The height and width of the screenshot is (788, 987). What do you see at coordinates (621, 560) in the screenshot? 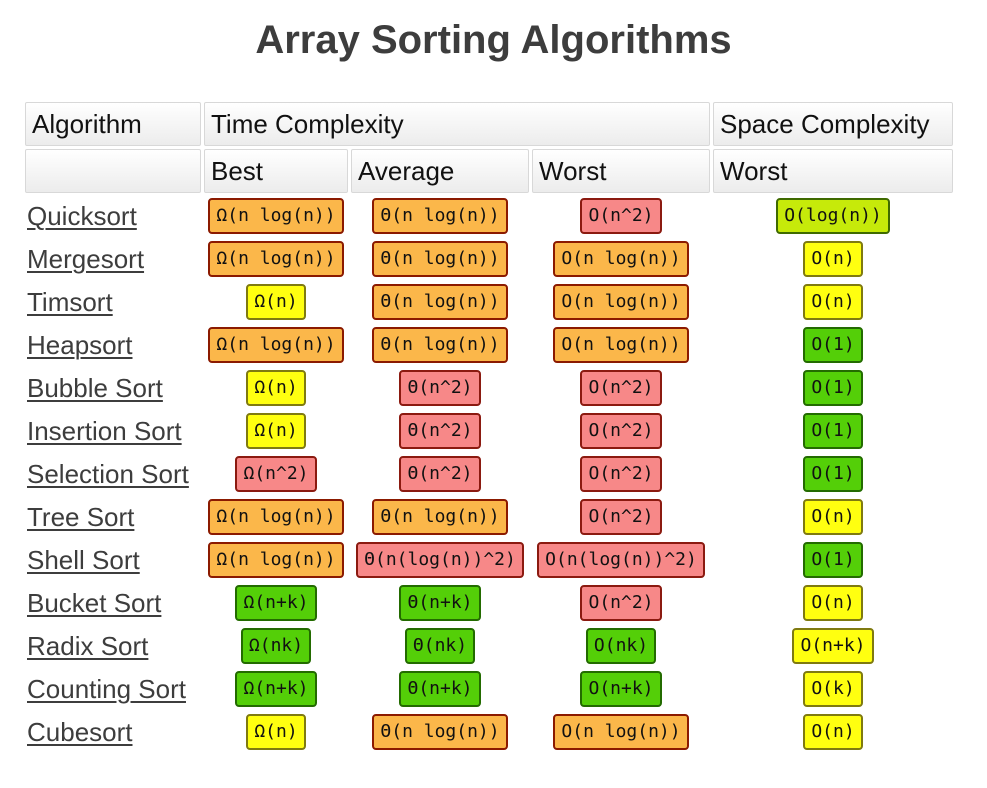
I see `worst-complexity-cell: O(n(log(n))^2)` at bounding box center [621, 560].